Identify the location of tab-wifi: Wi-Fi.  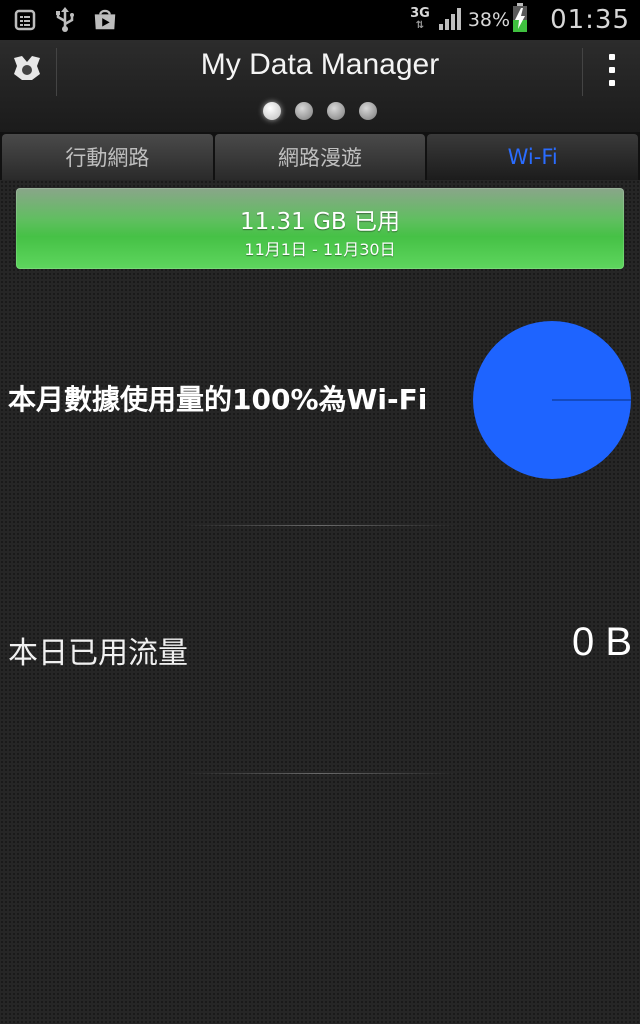
(533, 157).